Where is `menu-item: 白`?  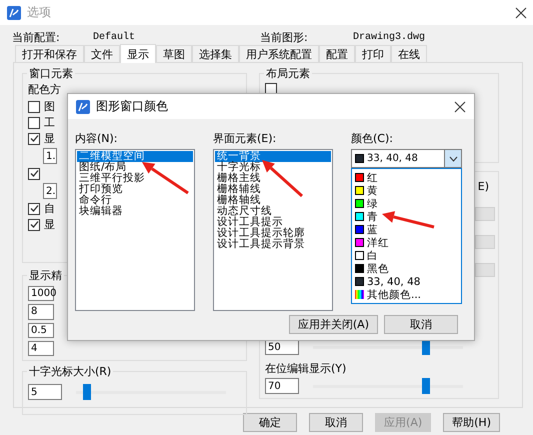 menu-item: 白 is located at coordinates (406, 255).